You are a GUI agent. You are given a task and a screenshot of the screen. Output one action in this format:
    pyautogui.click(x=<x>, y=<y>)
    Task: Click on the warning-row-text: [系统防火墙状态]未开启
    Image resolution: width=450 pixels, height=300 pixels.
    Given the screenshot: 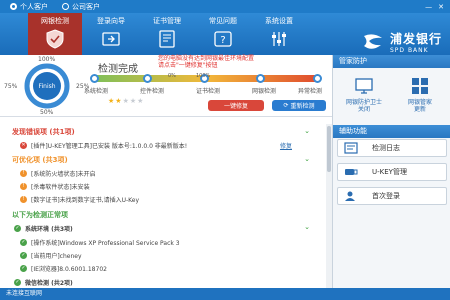 What is the action you would take?
    pyautogui.click(x=63, y=174)
    